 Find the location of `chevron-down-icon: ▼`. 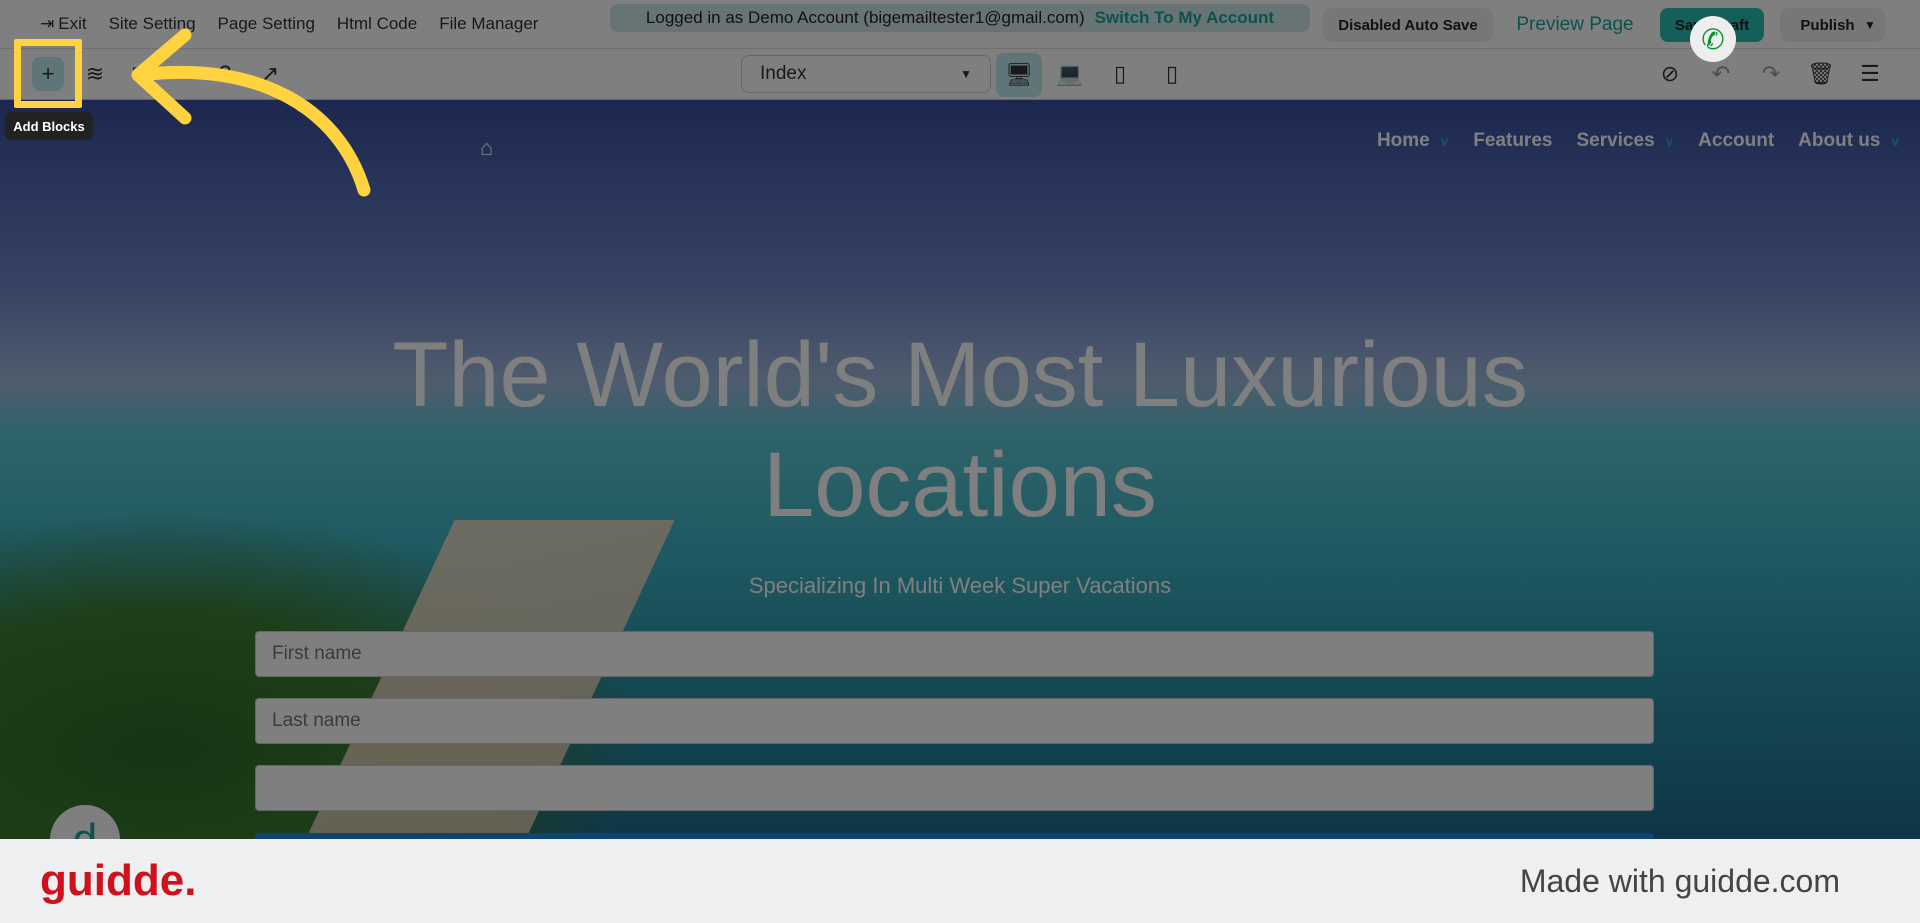

chevron-down-icon: ▼ is located at coordinates (966, 74).